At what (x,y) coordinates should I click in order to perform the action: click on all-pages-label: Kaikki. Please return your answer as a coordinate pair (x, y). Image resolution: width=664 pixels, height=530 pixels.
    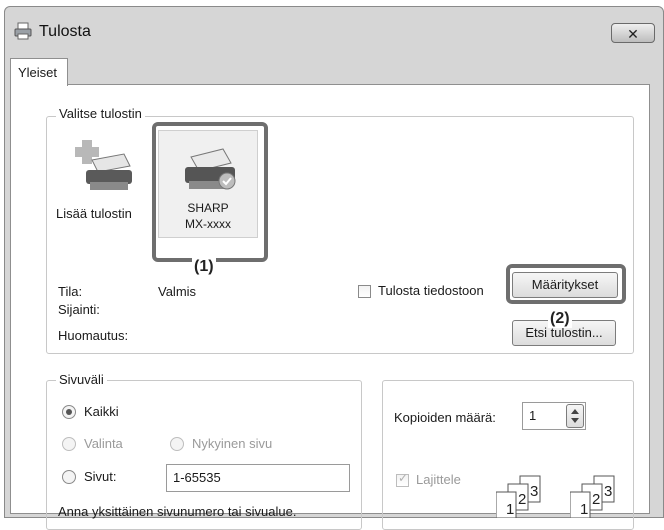
    Looking at the image, I should click on (101, 411).